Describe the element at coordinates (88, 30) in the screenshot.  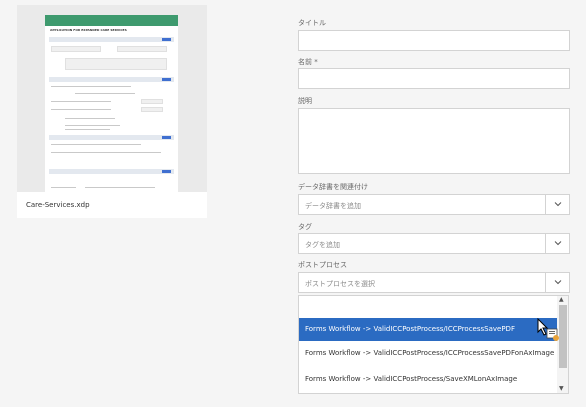
I see `thumbnail-title: APPLICATION FOR EXPANDED CARE SERVICES` at that location.